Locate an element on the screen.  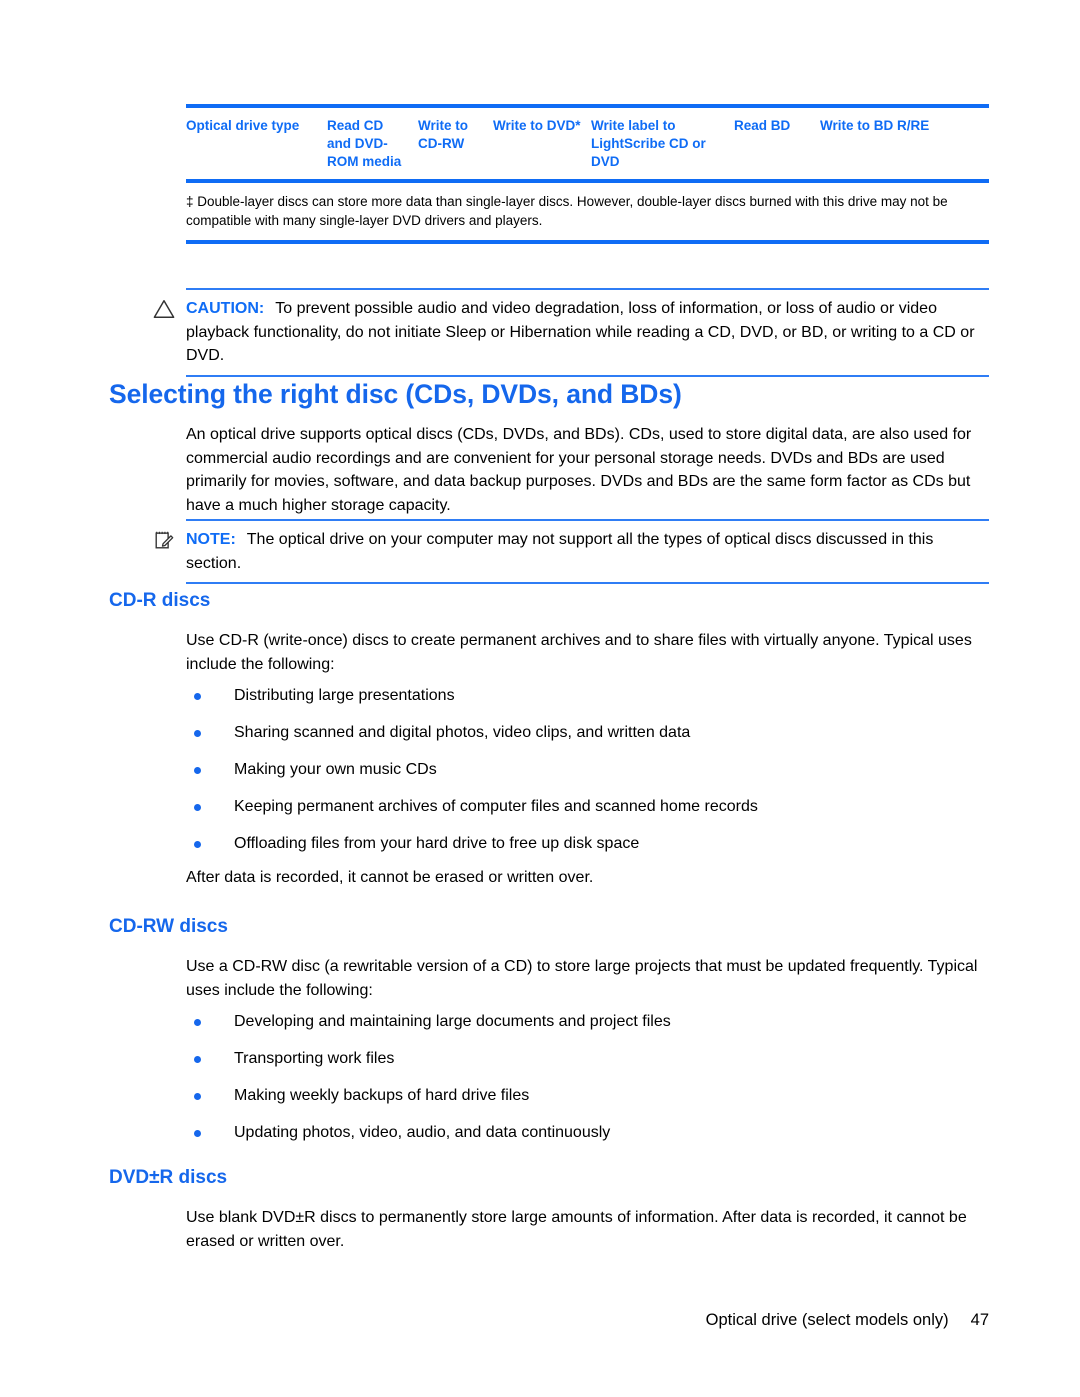
list-item: Distributing large presentations is located at coordinates (589, 696).